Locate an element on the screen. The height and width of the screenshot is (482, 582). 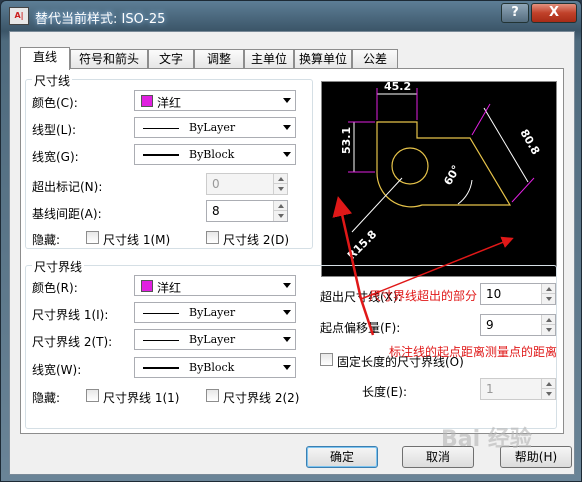
arrow-tail is located at coordinates (367, 317).